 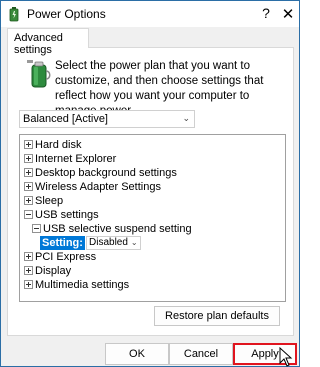 I want to click on setting-value-select: Disabled ⌄, so click(x=113, y=243).